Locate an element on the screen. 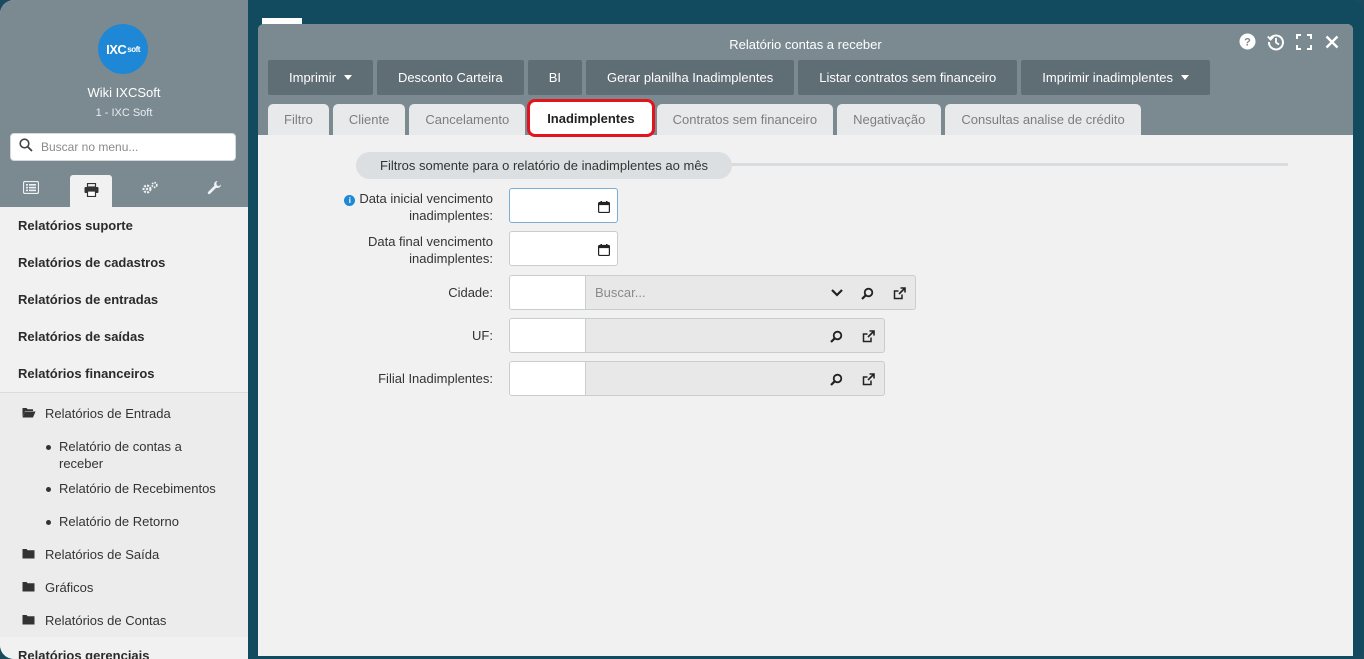 The width and height of the screenshot is (1364, 659). uf-code-input is located at coordinates (548, 335).